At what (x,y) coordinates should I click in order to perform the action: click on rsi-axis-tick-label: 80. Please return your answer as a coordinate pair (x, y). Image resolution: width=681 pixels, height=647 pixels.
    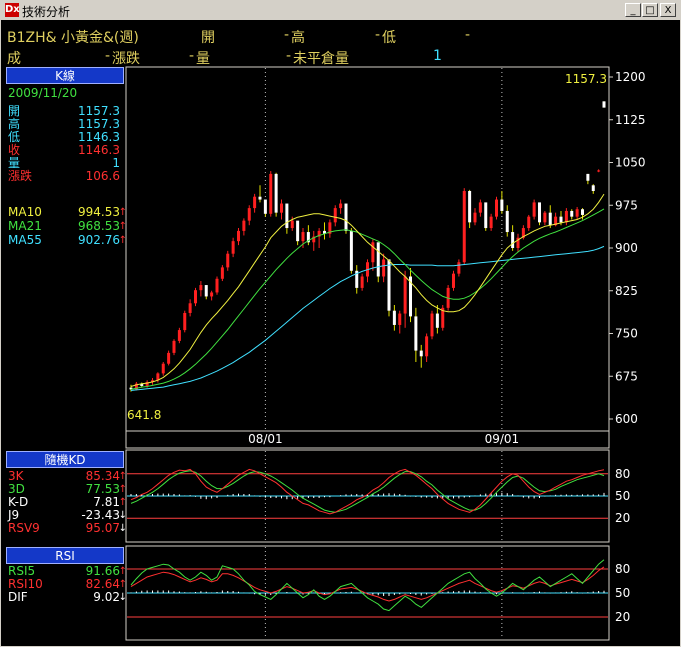
    Looking at the image, I should click on (622, 569).